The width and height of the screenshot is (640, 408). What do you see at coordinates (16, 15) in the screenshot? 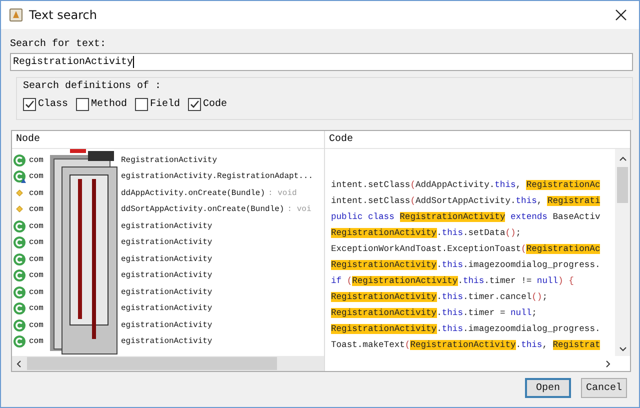
I see `app-icon` at bounding box center [16, 15].